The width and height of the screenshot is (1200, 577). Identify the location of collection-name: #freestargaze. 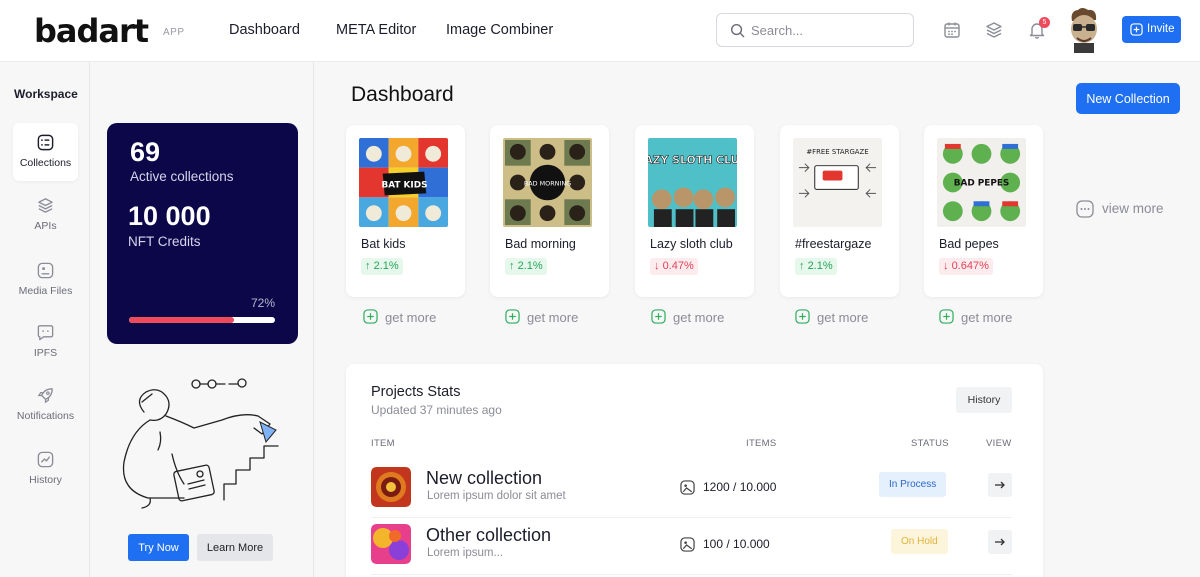
(833, 244).